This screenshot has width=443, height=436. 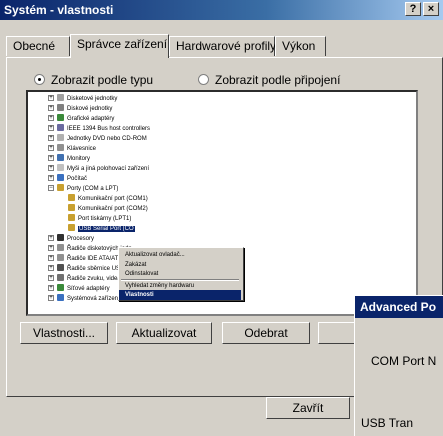 I want to click on tab-general: Obecné, so click(x=38, y=46).